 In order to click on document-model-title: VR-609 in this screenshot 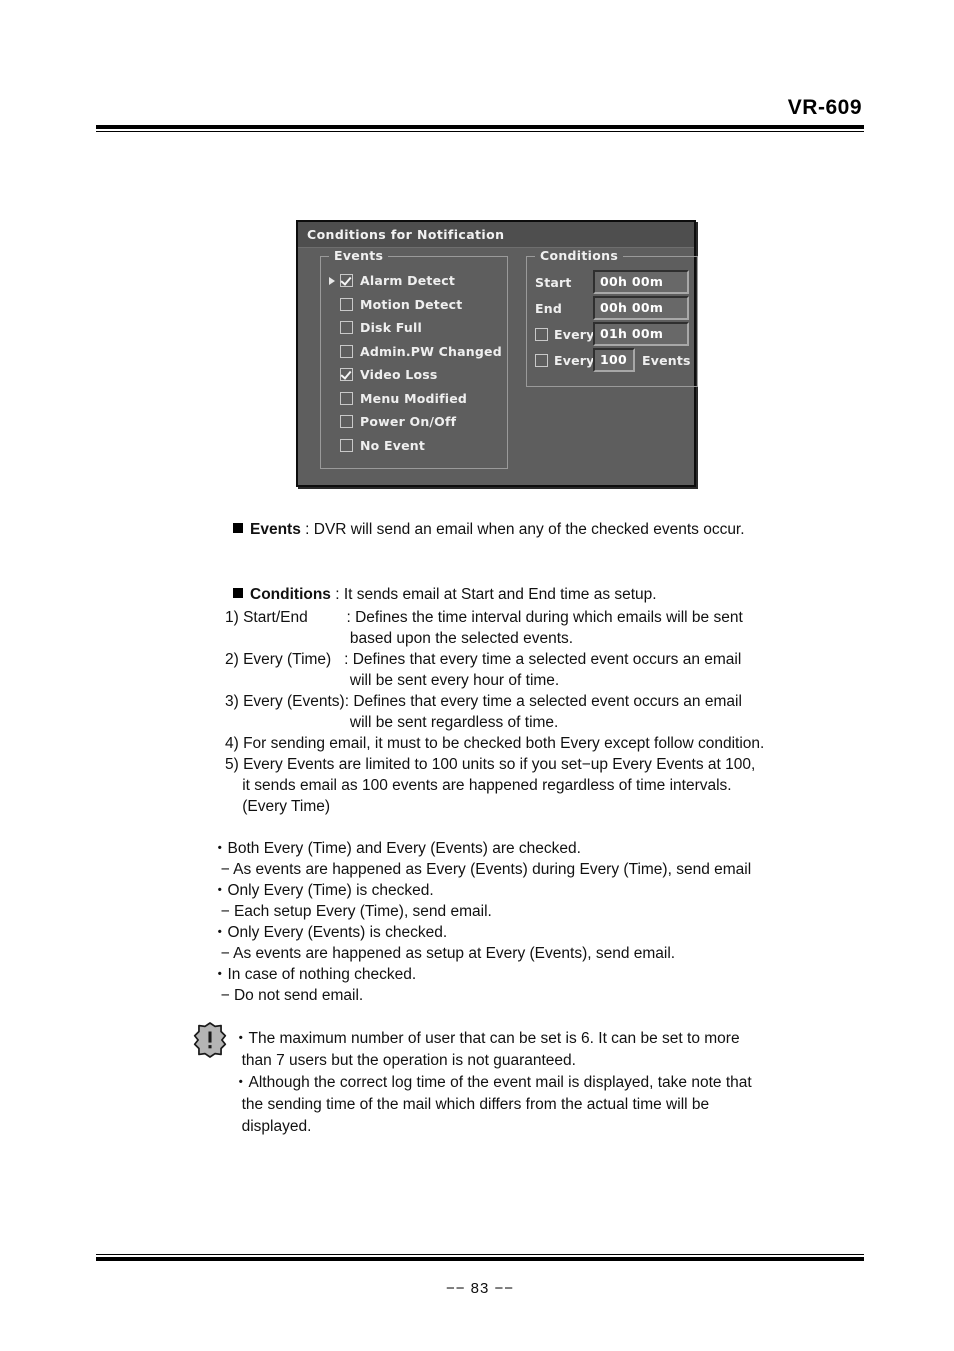, I will do `click(824, 107)`.